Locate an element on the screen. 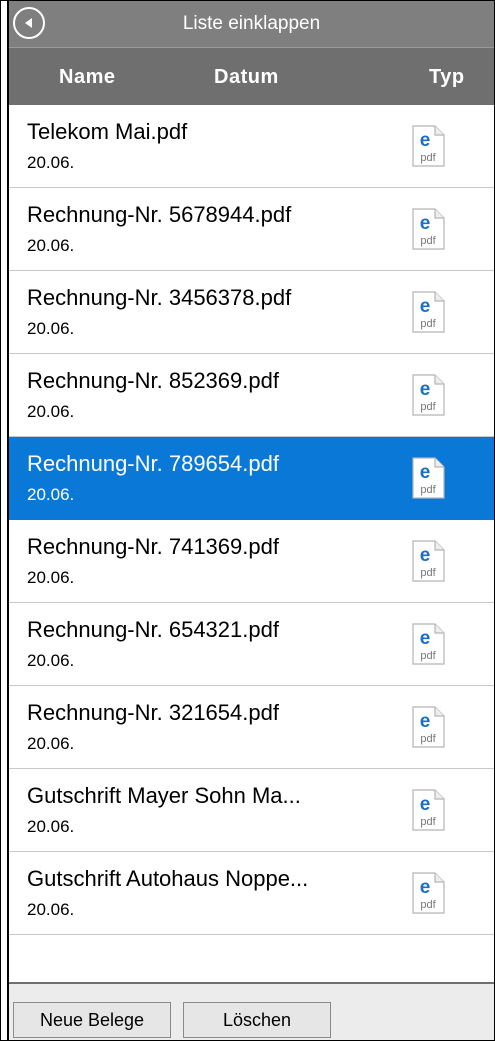 The height and width of the screenshot is (1041, 495). delete-button: Löschen is located at coordinates (257, 1020).